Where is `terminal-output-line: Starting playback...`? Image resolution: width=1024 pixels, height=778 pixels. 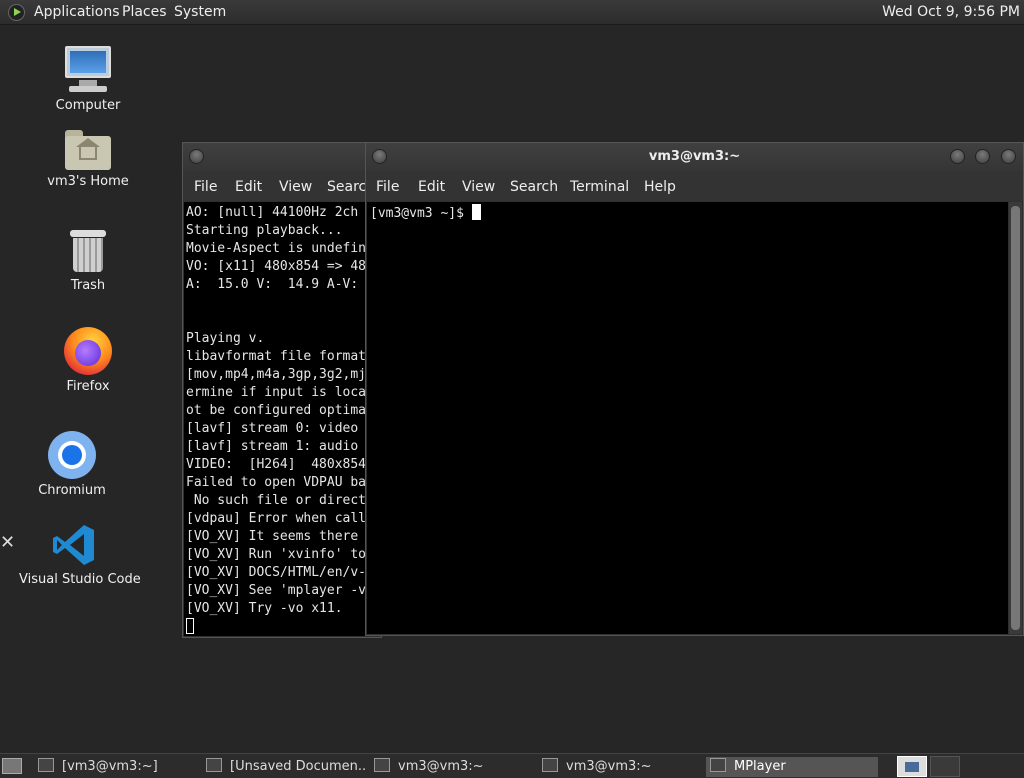
terminal-output-line: Starting playback... is located at coordinates (264, 230).